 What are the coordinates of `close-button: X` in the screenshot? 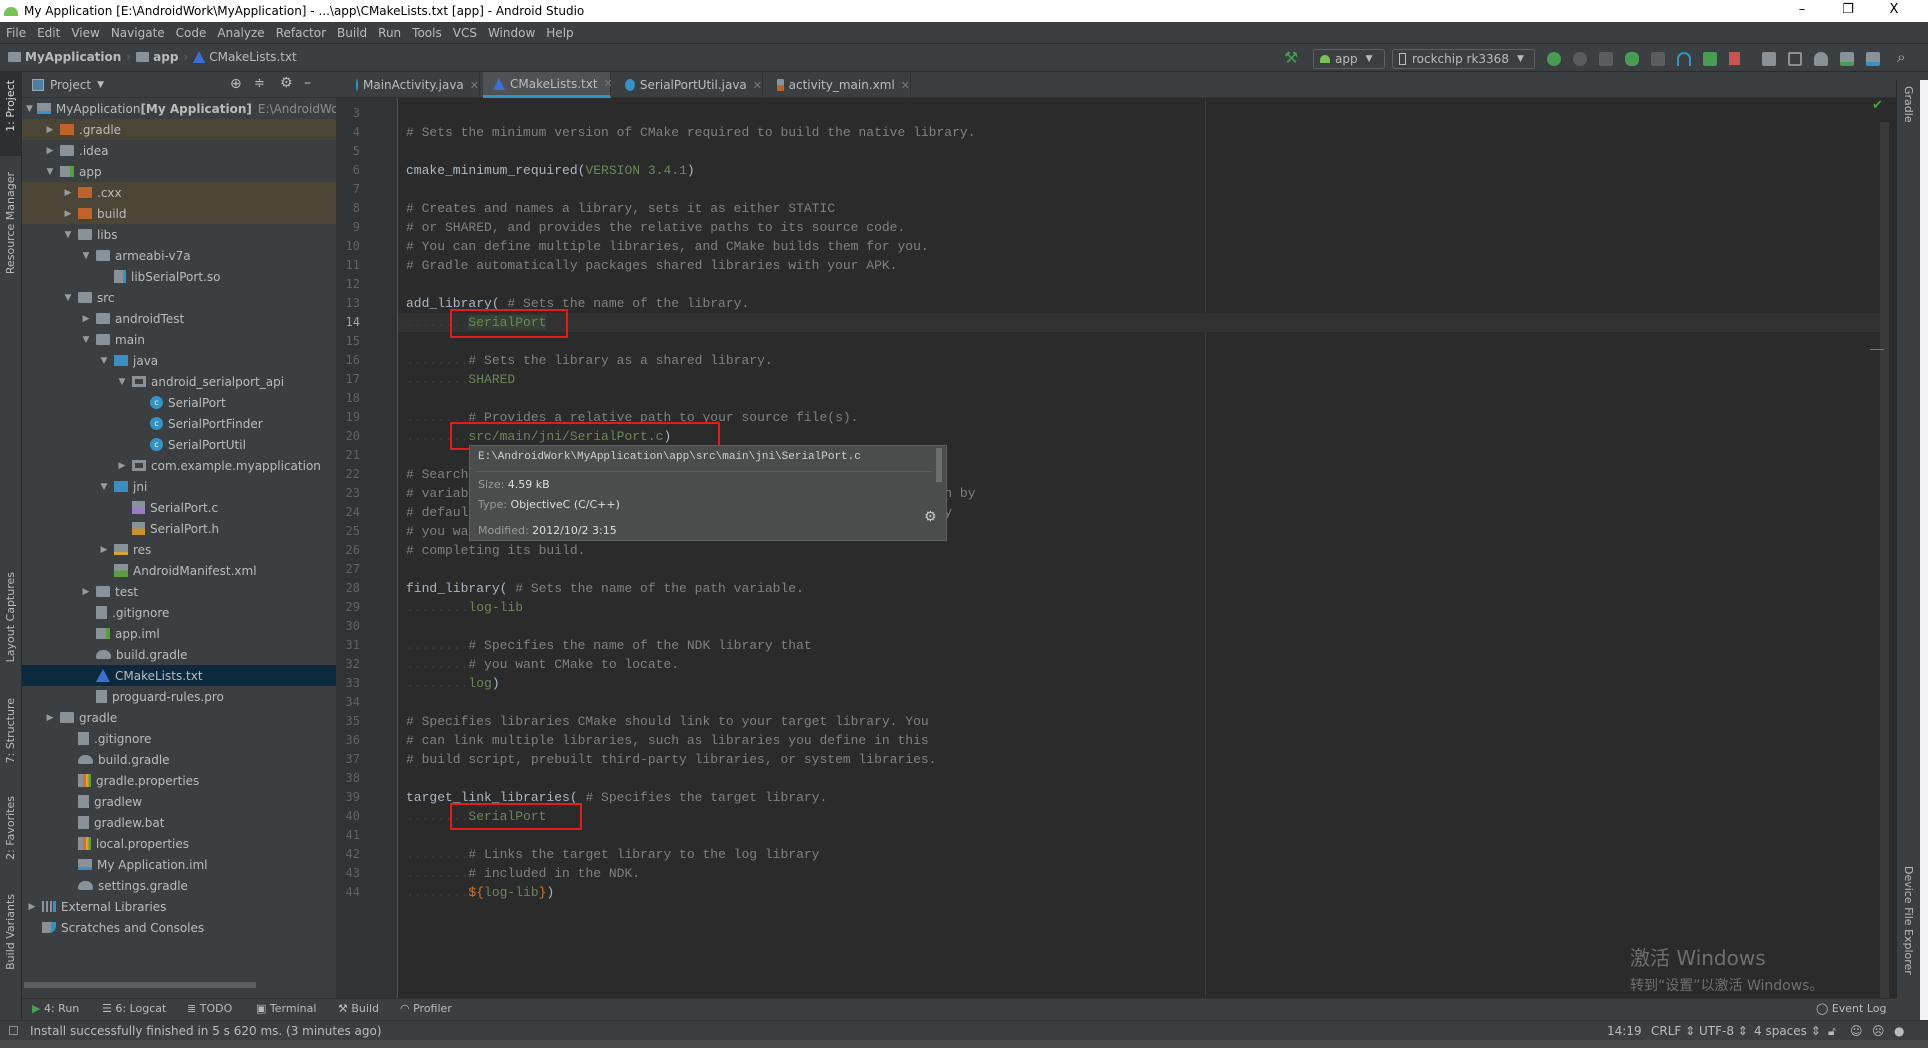 It's located at (1894, 9).